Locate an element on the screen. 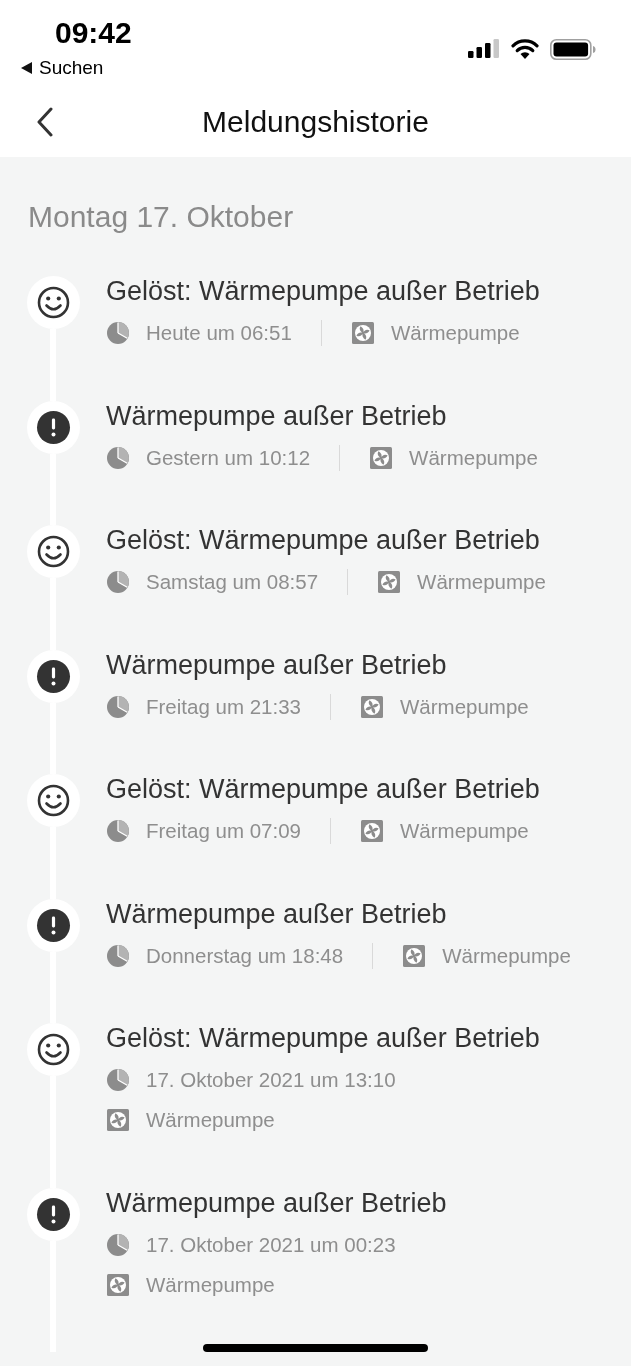  status-time: 09:42 is located at coordinates (93, 33).